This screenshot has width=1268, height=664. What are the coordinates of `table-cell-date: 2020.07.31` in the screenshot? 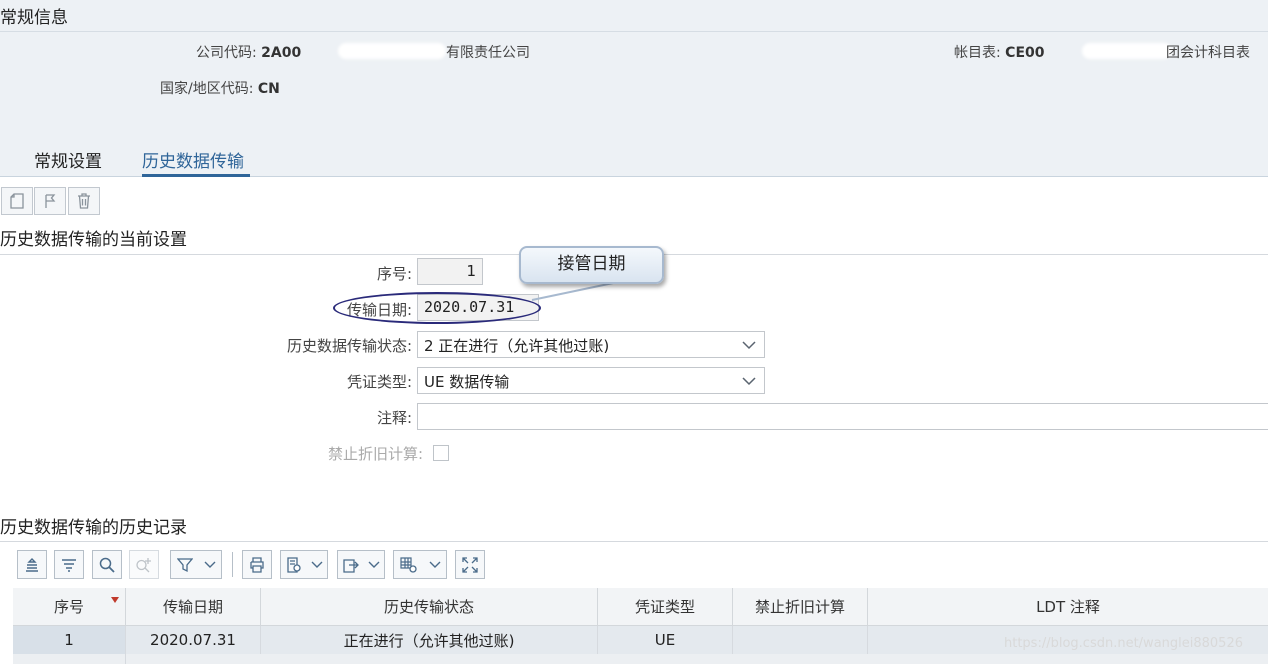 It's located at (193, 640).